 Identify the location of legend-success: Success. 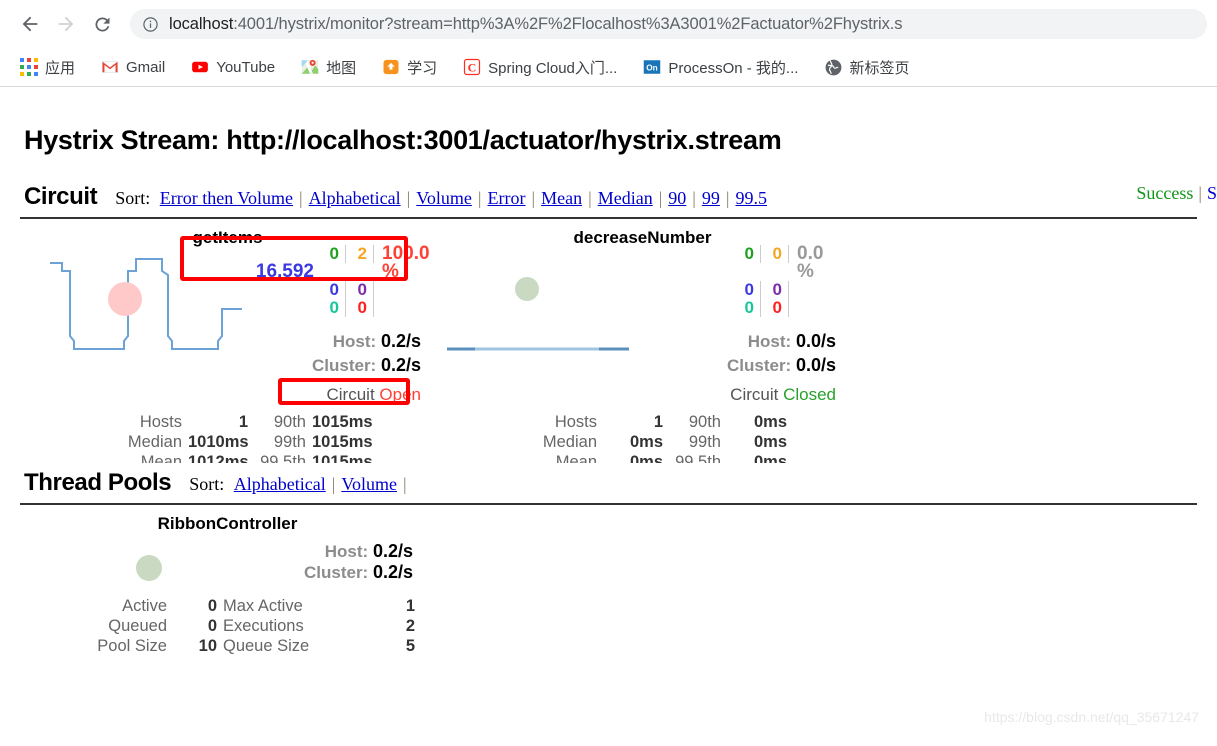
(1165, 193).